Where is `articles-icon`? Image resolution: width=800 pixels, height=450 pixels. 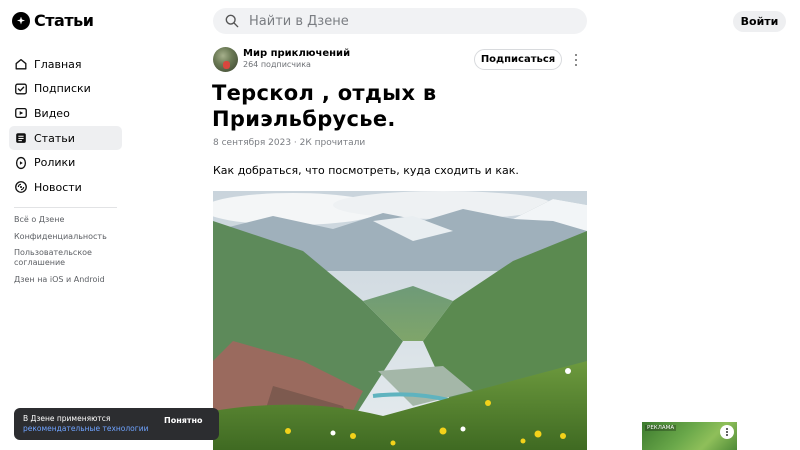 articles-icon is located at coordinates (21, 138).